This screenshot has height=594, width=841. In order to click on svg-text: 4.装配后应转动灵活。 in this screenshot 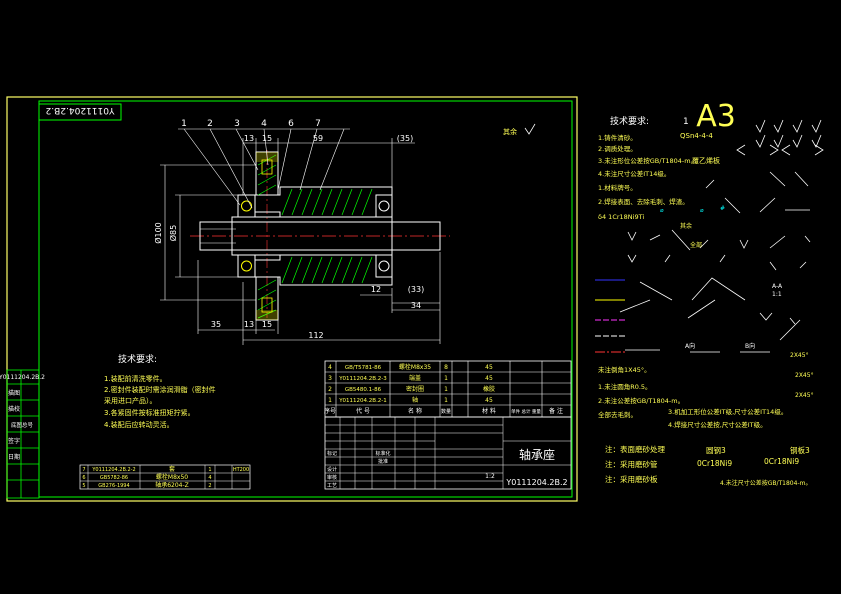, I will do `click(139, 424)`.